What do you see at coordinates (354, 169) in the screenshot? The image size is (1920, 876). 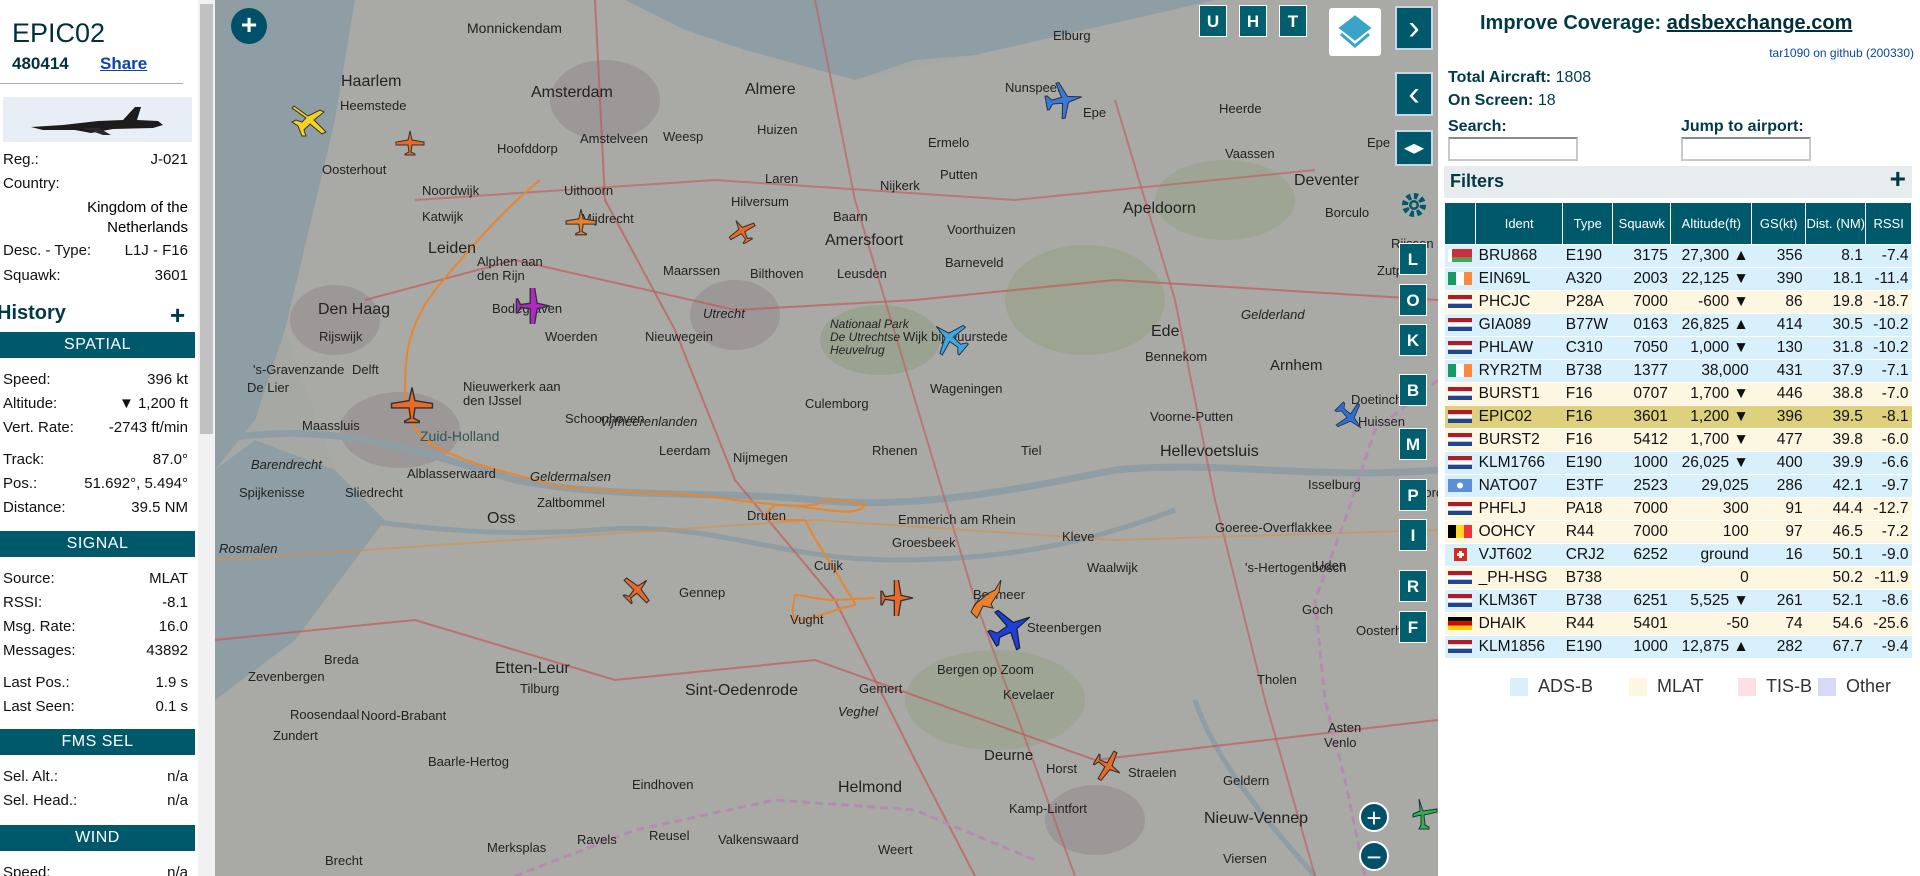 I see `place-label: Oosterhout` at bounding box center [354, 169].